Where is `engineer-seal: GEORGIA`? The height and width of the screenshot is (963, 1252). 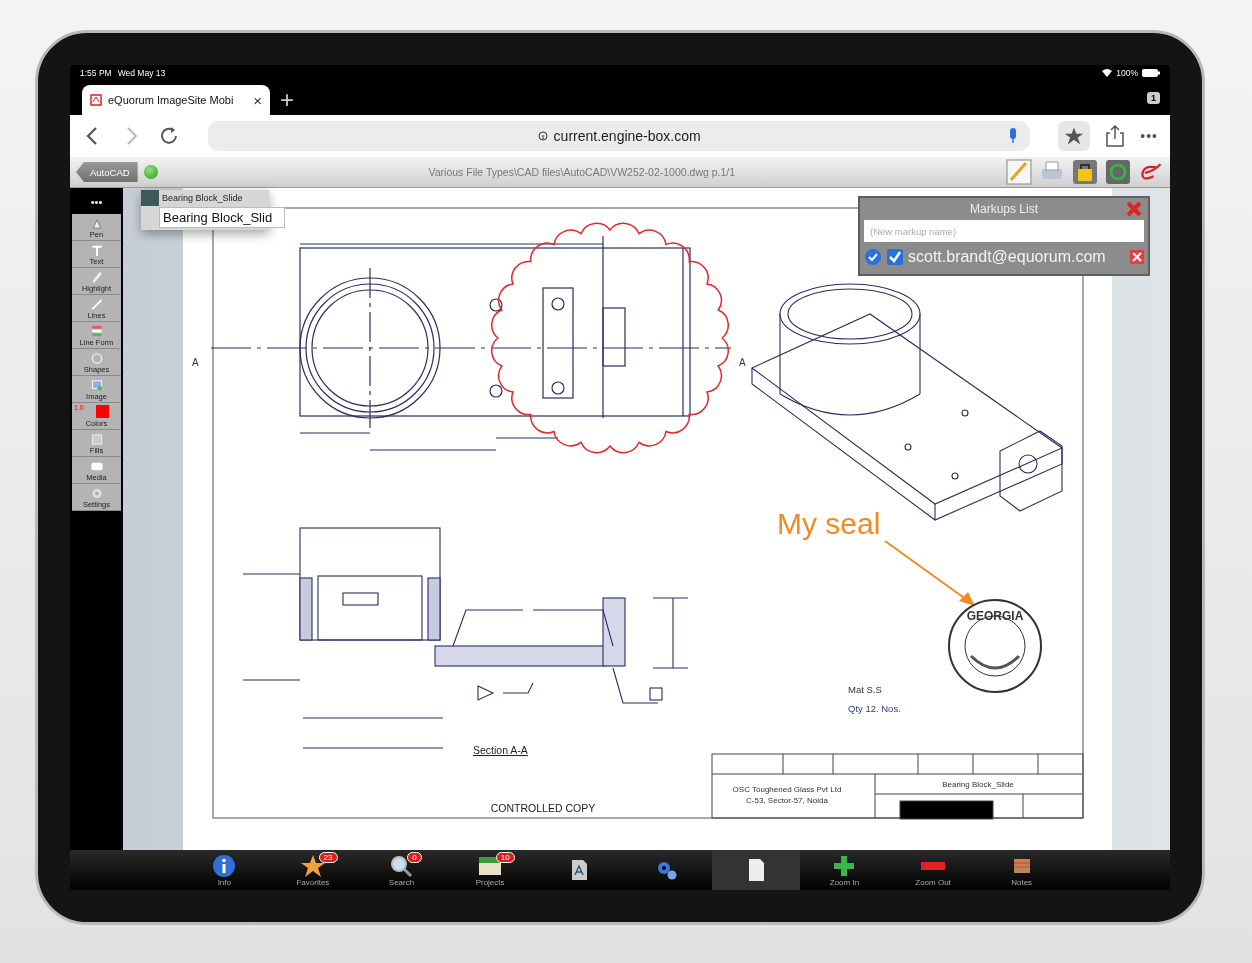
engineer-seal: GEORGIA is located at coordinates (995, 646).